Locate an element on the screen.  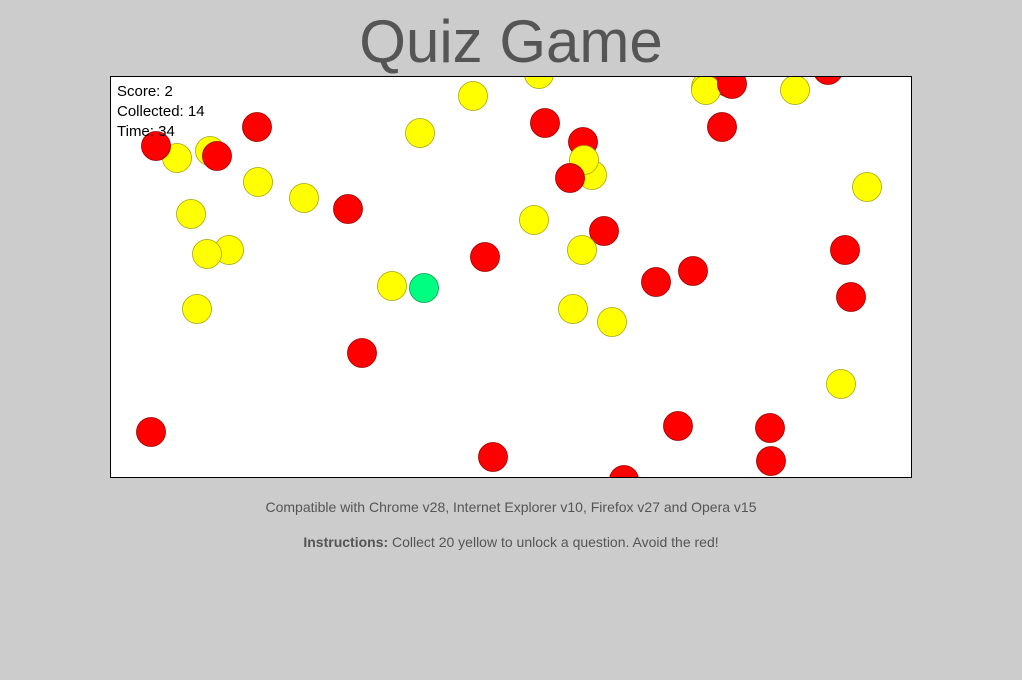
player-ball is located at coordinates (424, 288).